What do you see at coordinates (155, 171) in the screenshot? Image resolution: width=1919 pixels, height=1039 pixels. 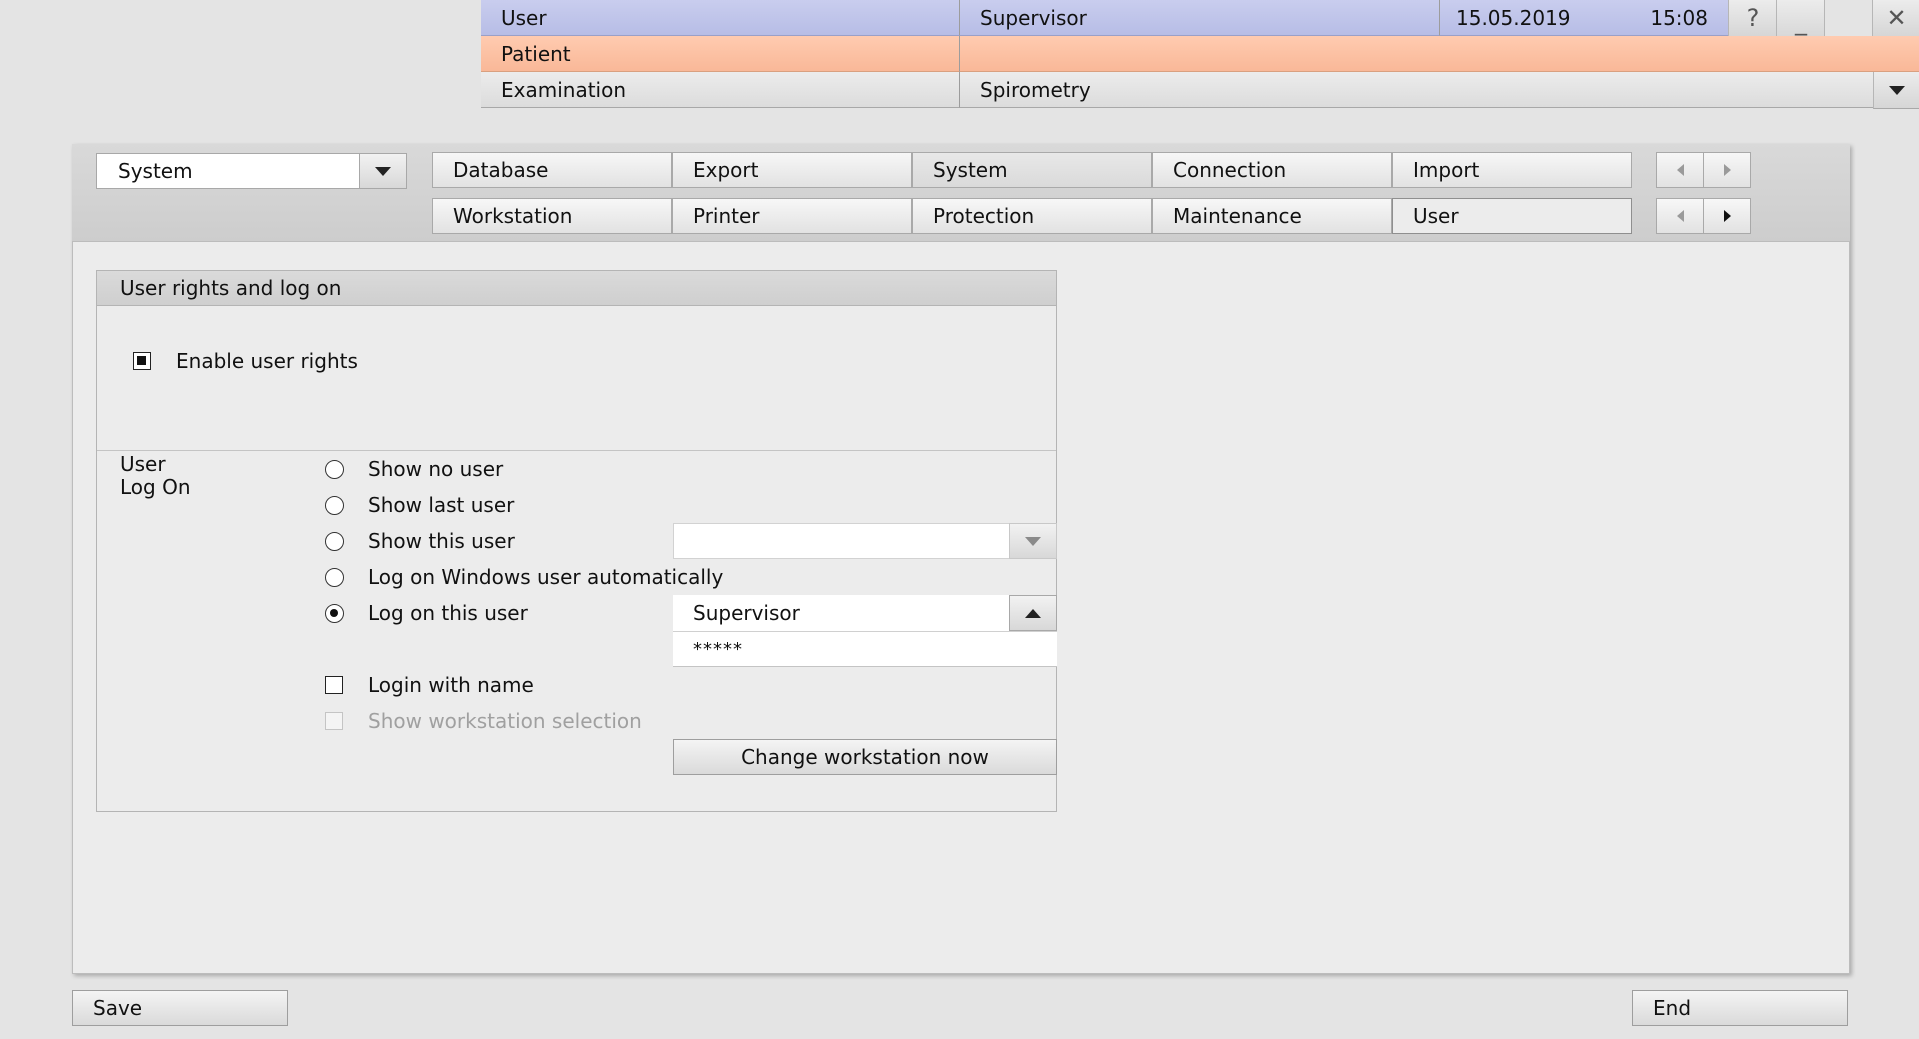 I see `category-select-value: System` at bounding box center [155, 171].